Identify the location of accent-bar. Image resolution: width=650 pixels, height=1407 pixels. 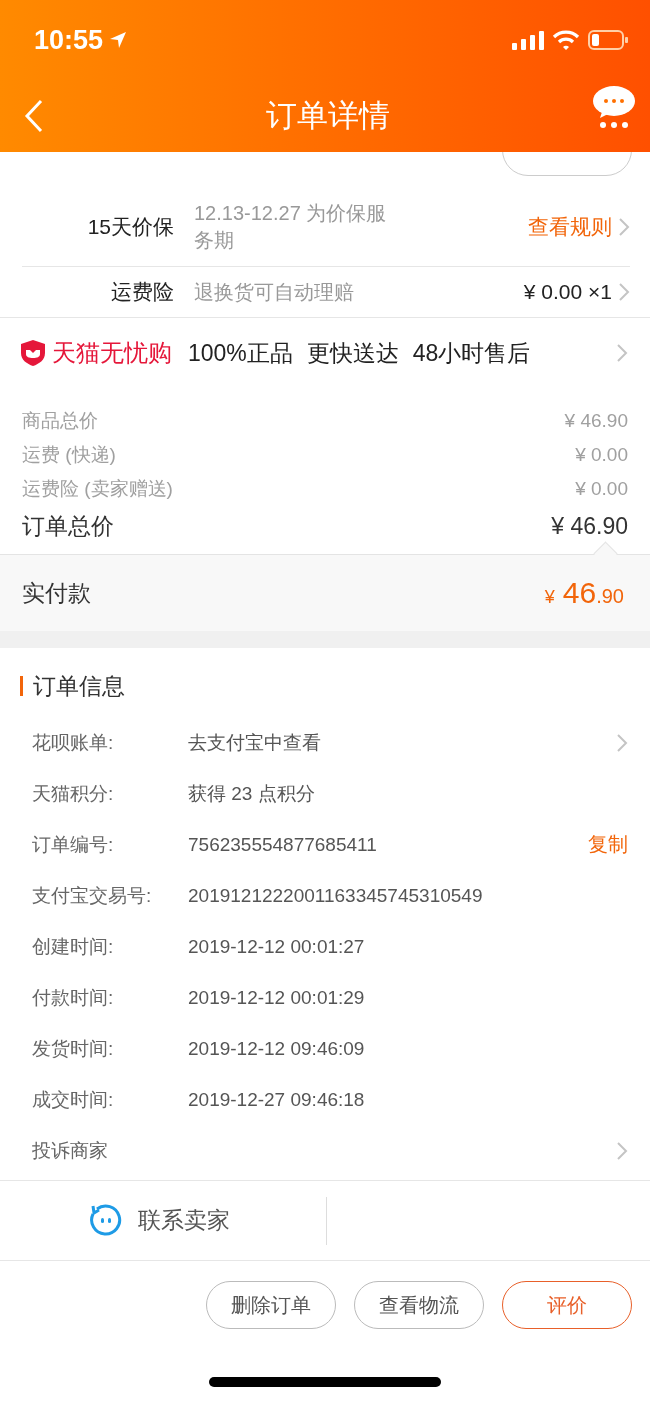
(21, 686).